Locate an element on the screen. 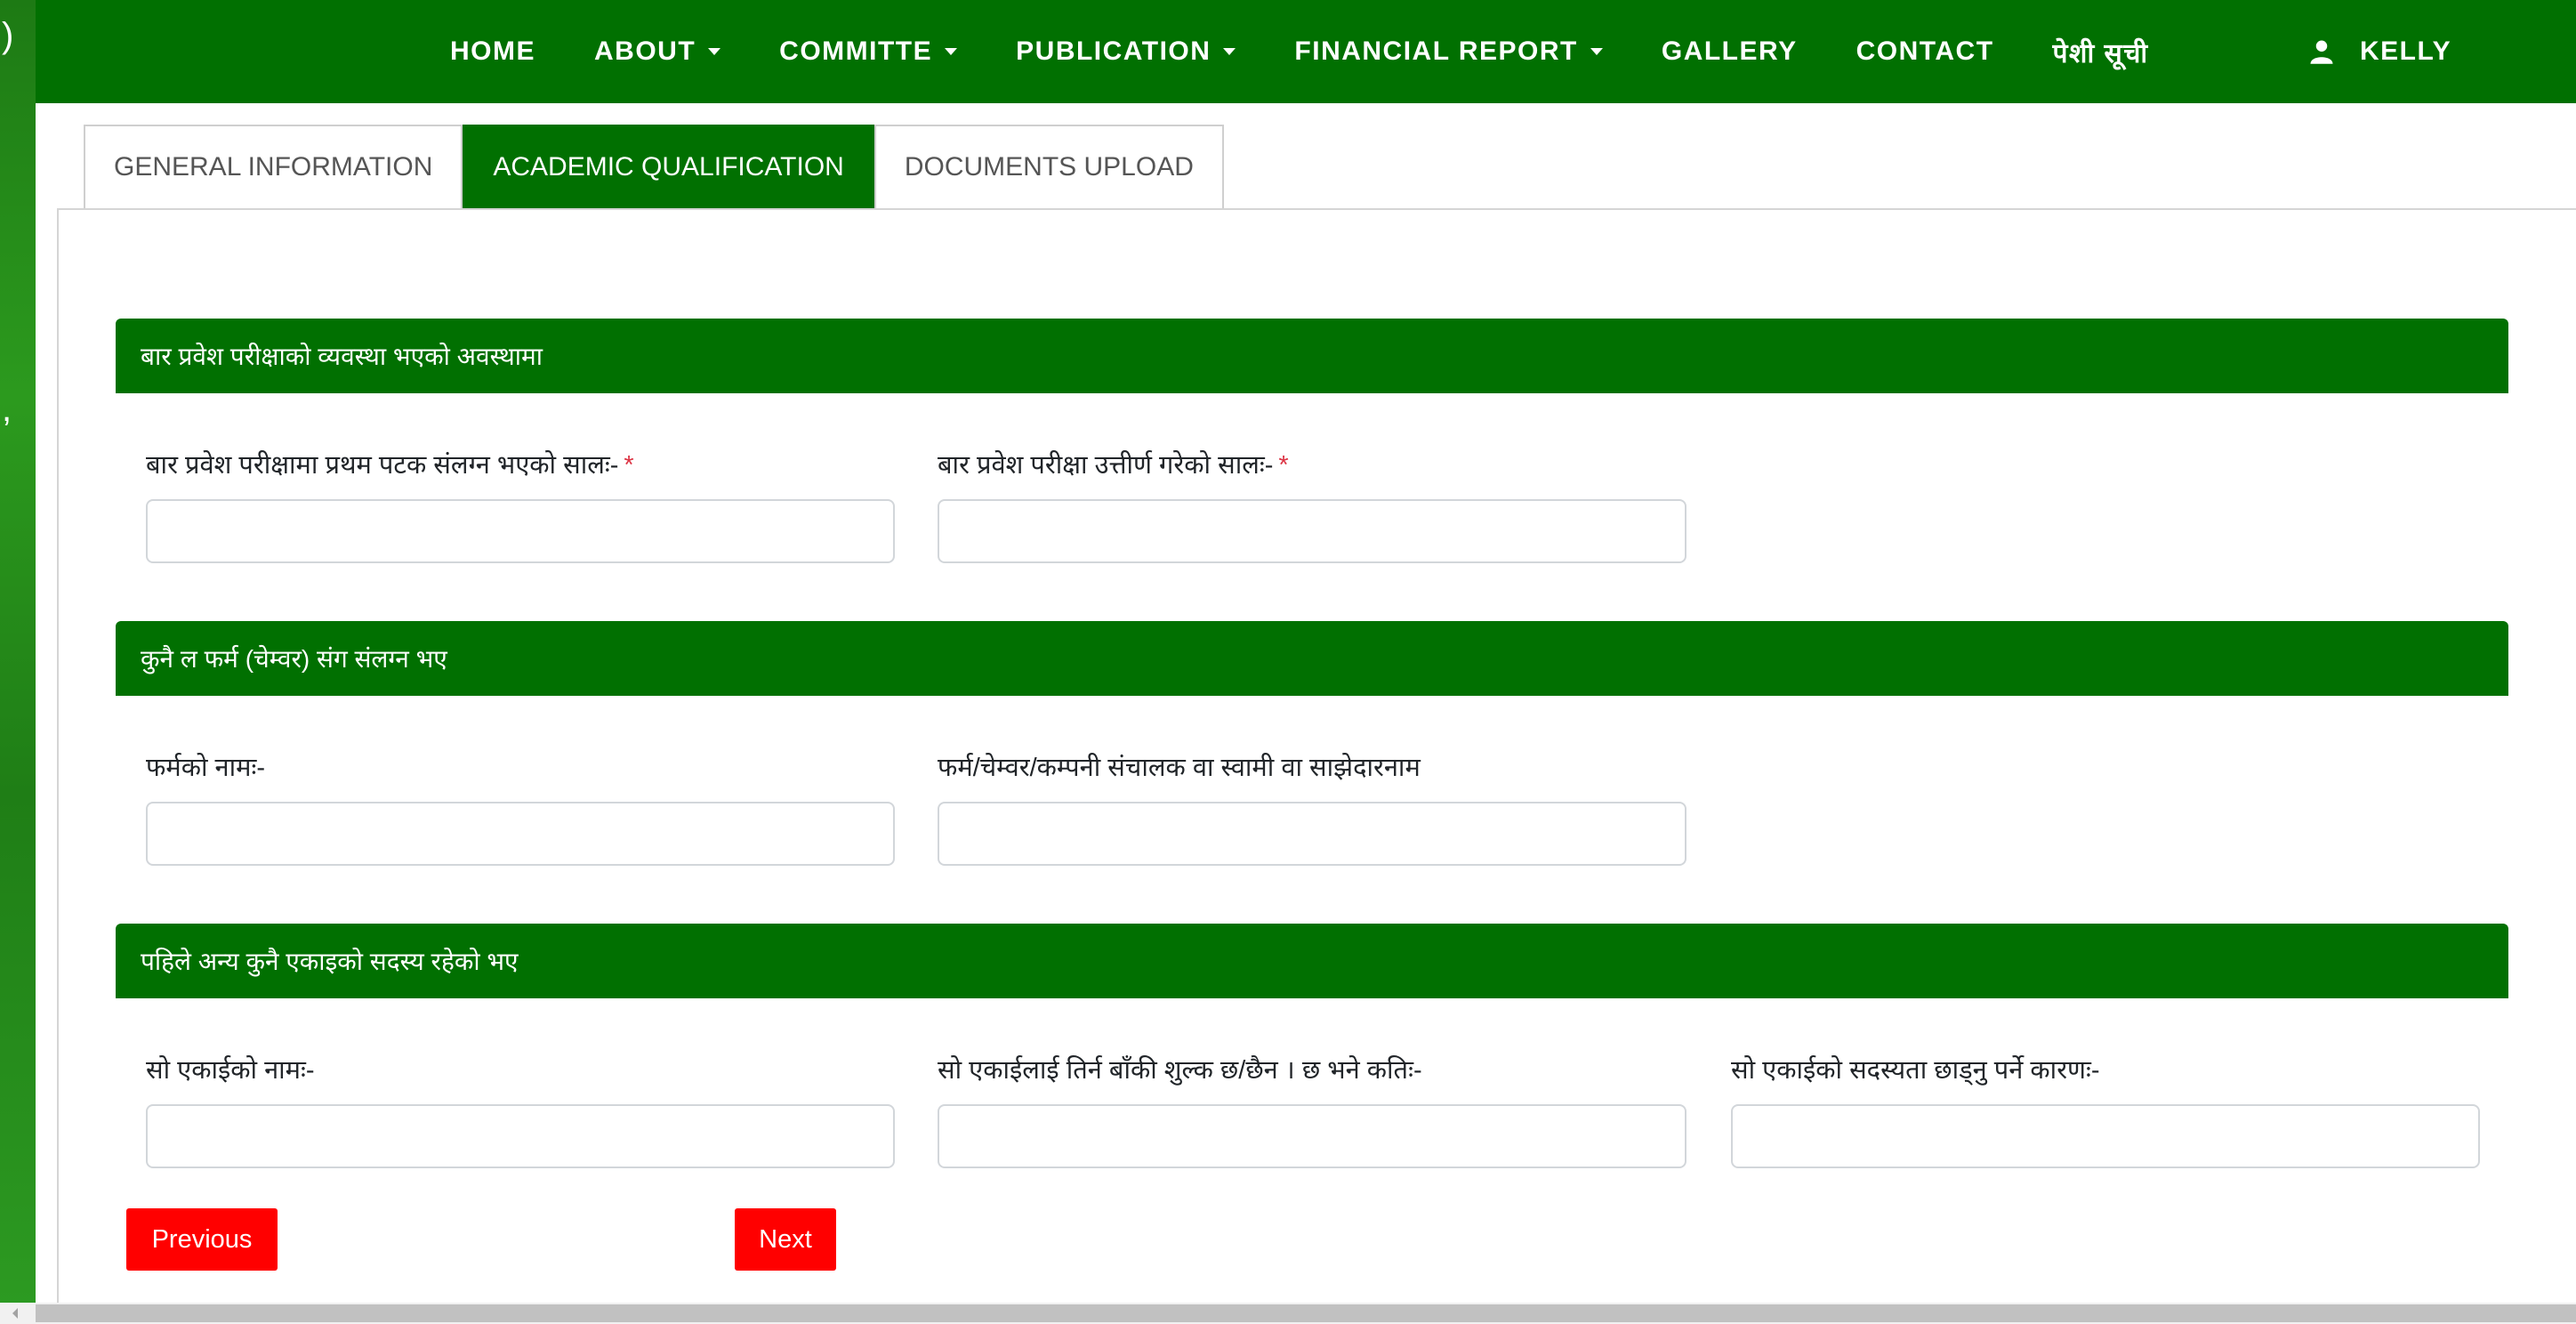  nav-item-publication: PUBLICATION is located at coordinates (1126, 51).